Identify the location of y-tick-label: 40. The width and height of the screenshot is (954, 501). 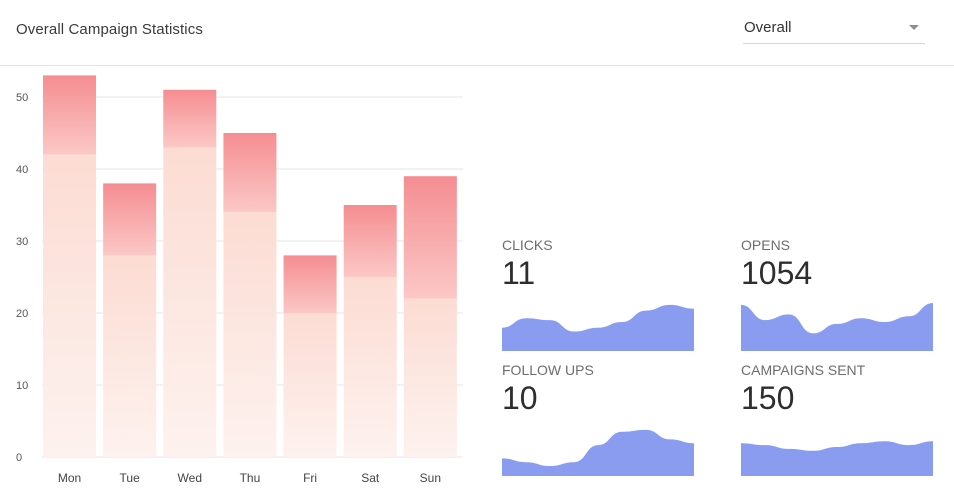
(22, 170).